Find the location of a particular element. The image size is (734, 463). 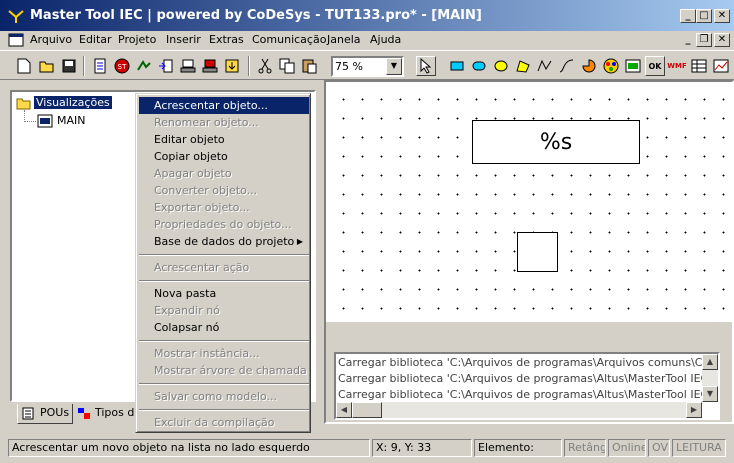

login-icon is located at coordinates (188, 66).